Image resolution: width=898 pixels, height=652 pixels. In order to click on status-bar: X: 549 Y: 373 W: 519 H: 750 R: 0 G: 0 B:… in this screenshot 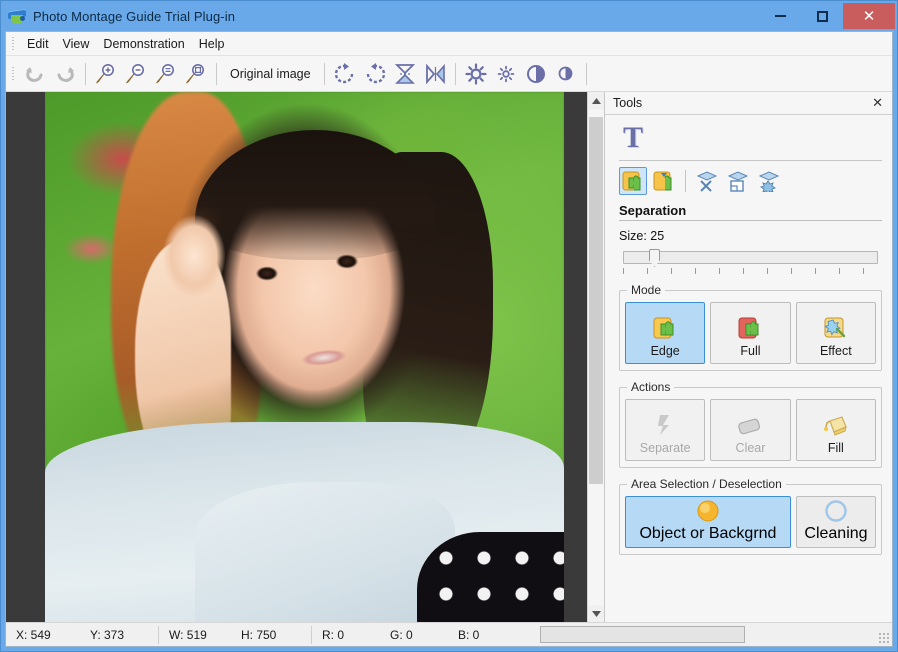, I will do `click(449, 634)`.